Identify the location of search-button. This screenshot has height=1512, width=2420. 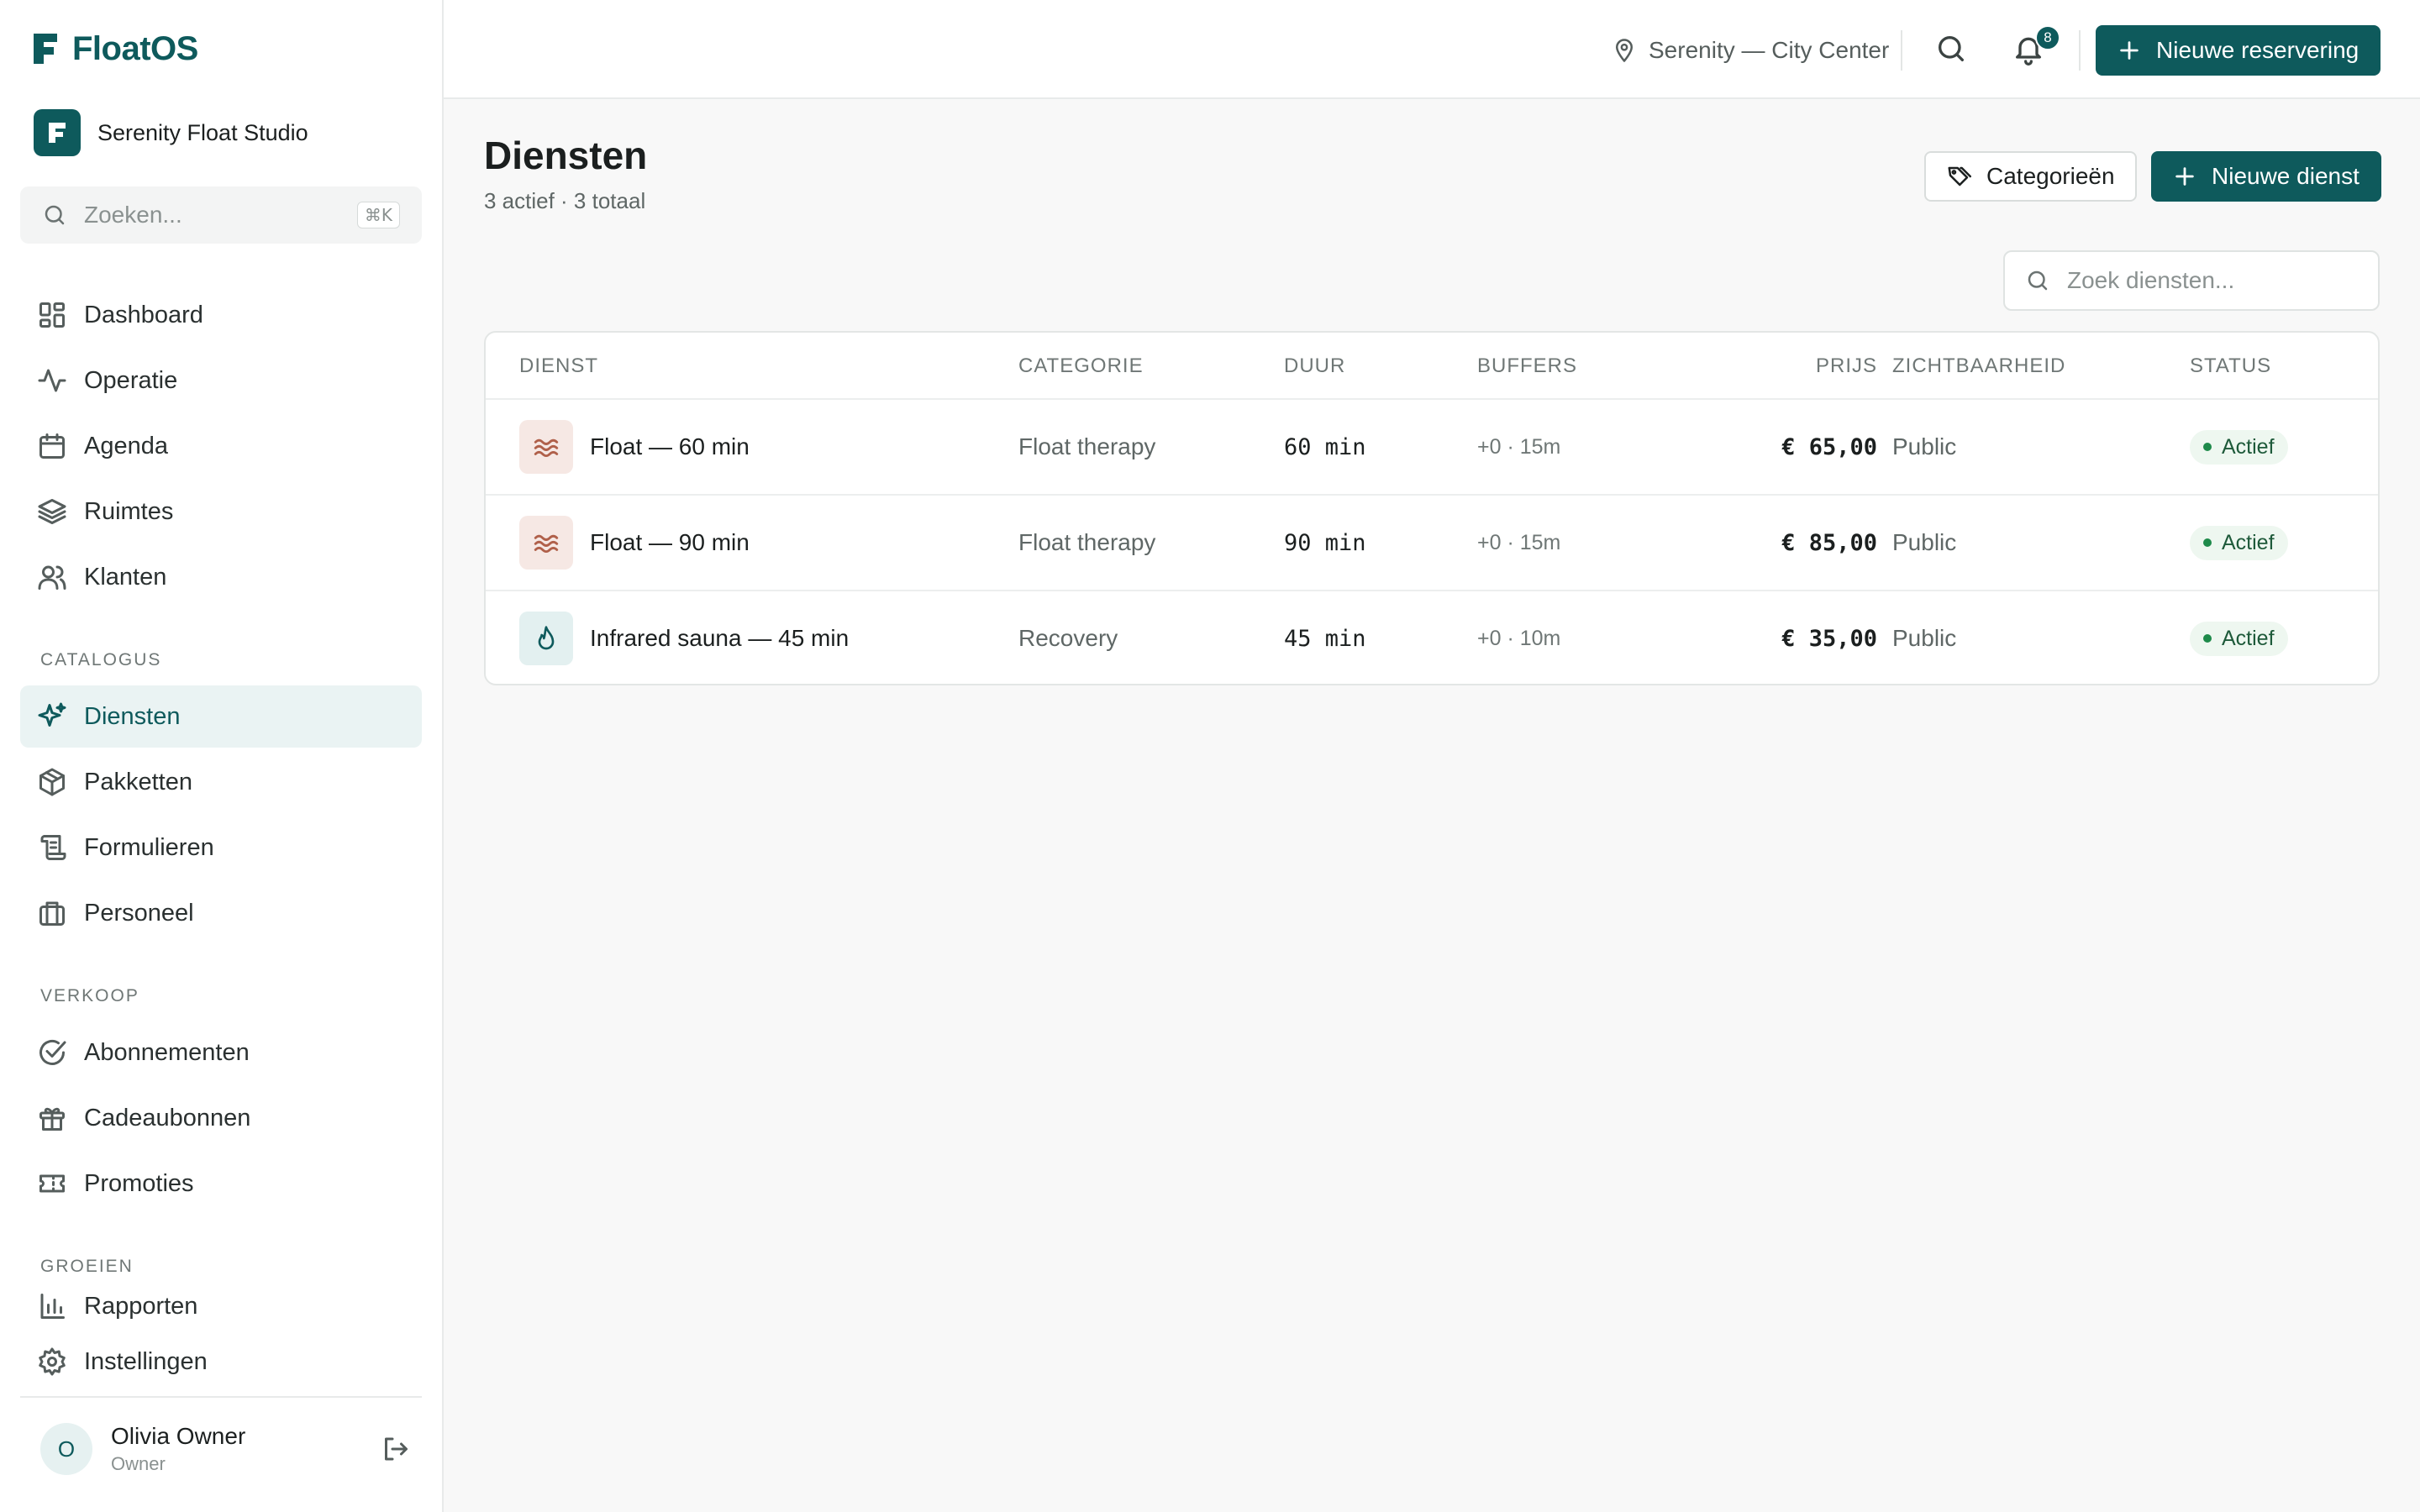
(1951, 49).